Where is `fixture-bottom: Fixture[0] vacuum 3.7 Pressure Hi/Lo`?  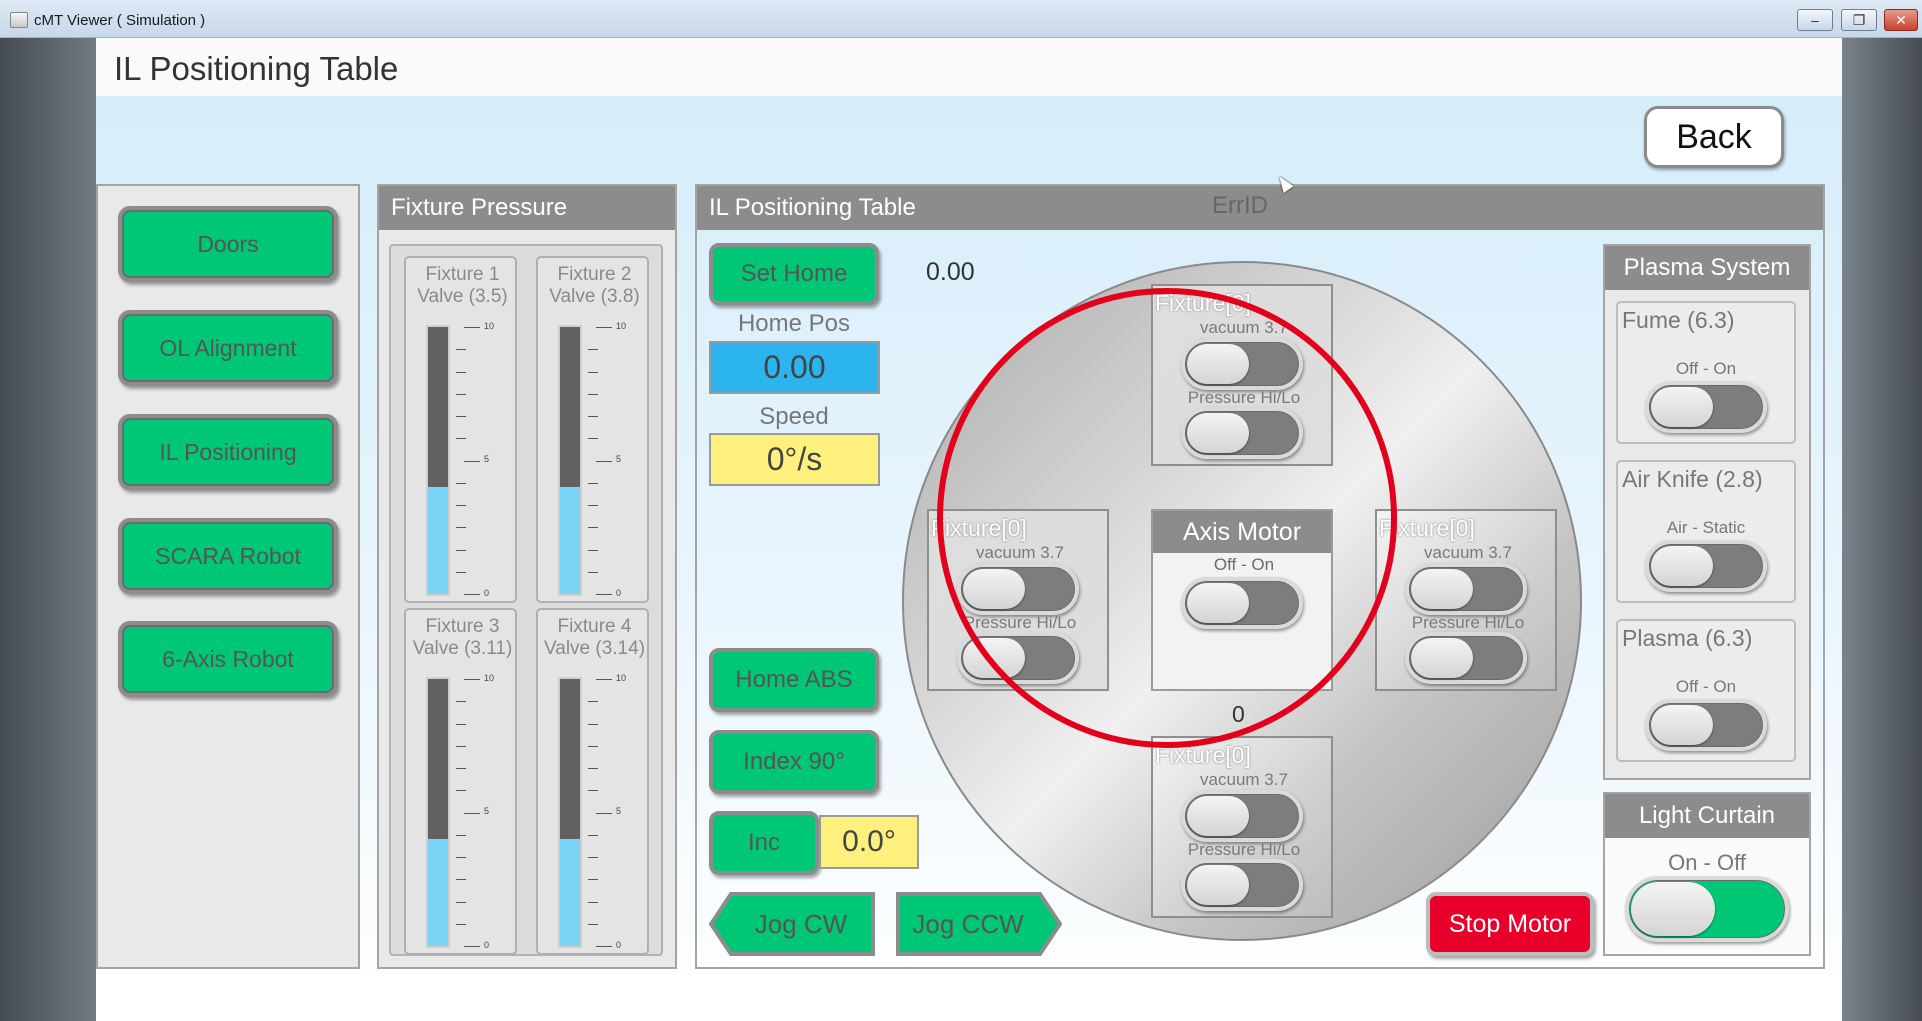
fixture-bottom: Fixture[0] vacuum 3.7 Pressure Hi/Lo is located at coordinates (1242, 827).